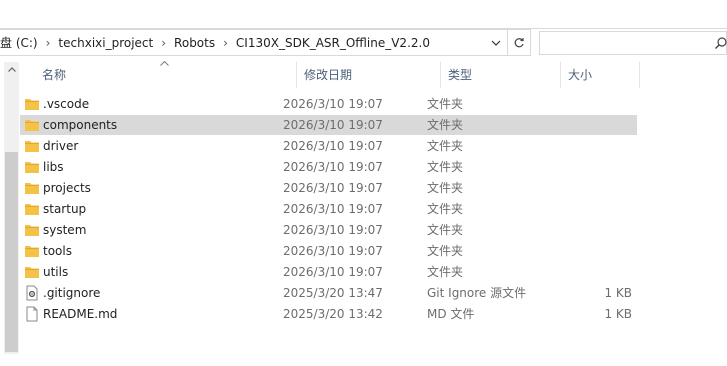  Describe the element at coordinates (451, 314) in the screenshot. I see `file-type: MD 文件` at that location.